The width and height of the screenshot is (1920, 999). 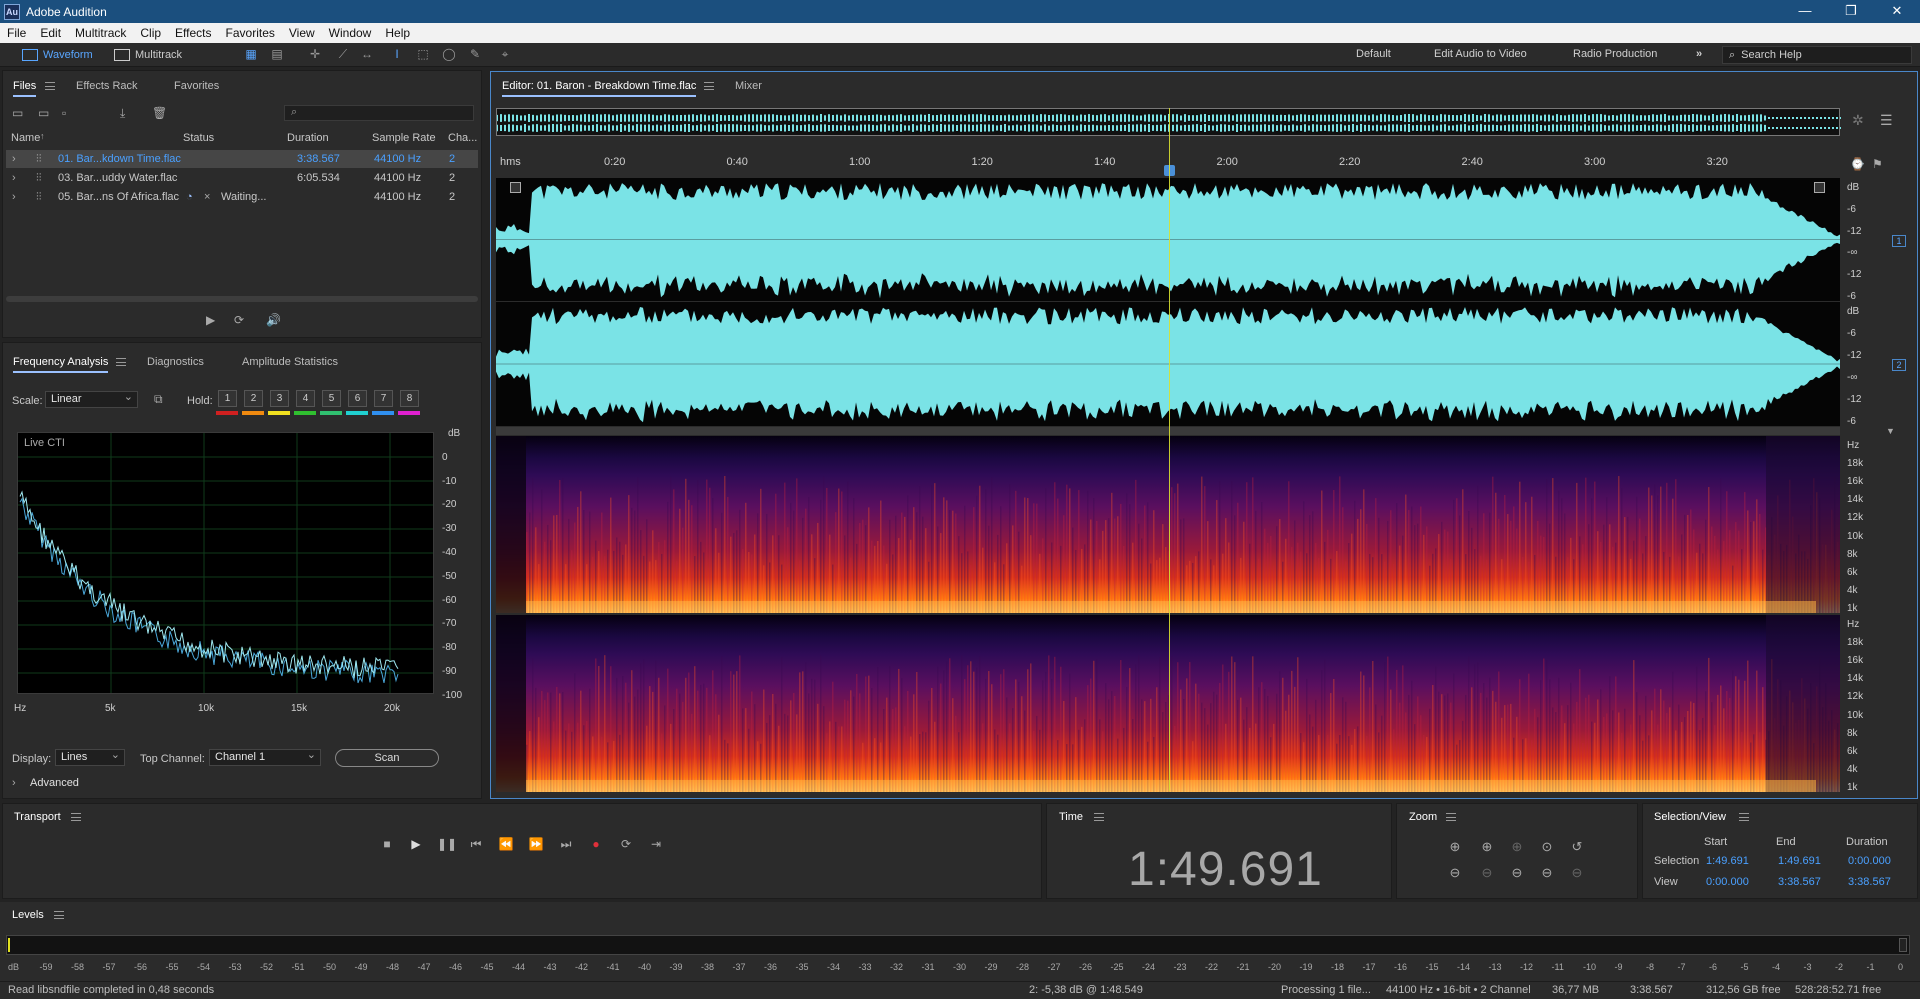 I want to click on razor-tool-icon: ⟋, so click(x=343, y=55).